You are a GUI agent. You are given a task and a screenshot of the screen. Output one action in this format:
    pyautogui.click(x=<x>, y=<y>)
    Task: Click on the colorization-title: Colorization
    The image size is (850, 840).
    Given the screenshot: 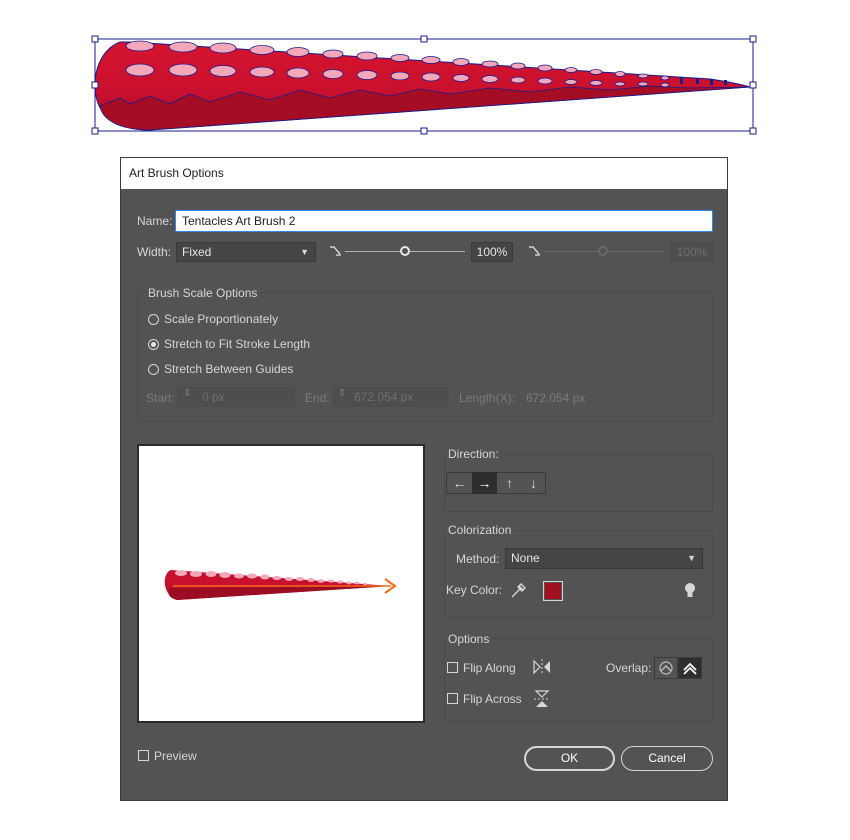 What is the action you would take?
    pyautogui.click(x=480, y=530)
    